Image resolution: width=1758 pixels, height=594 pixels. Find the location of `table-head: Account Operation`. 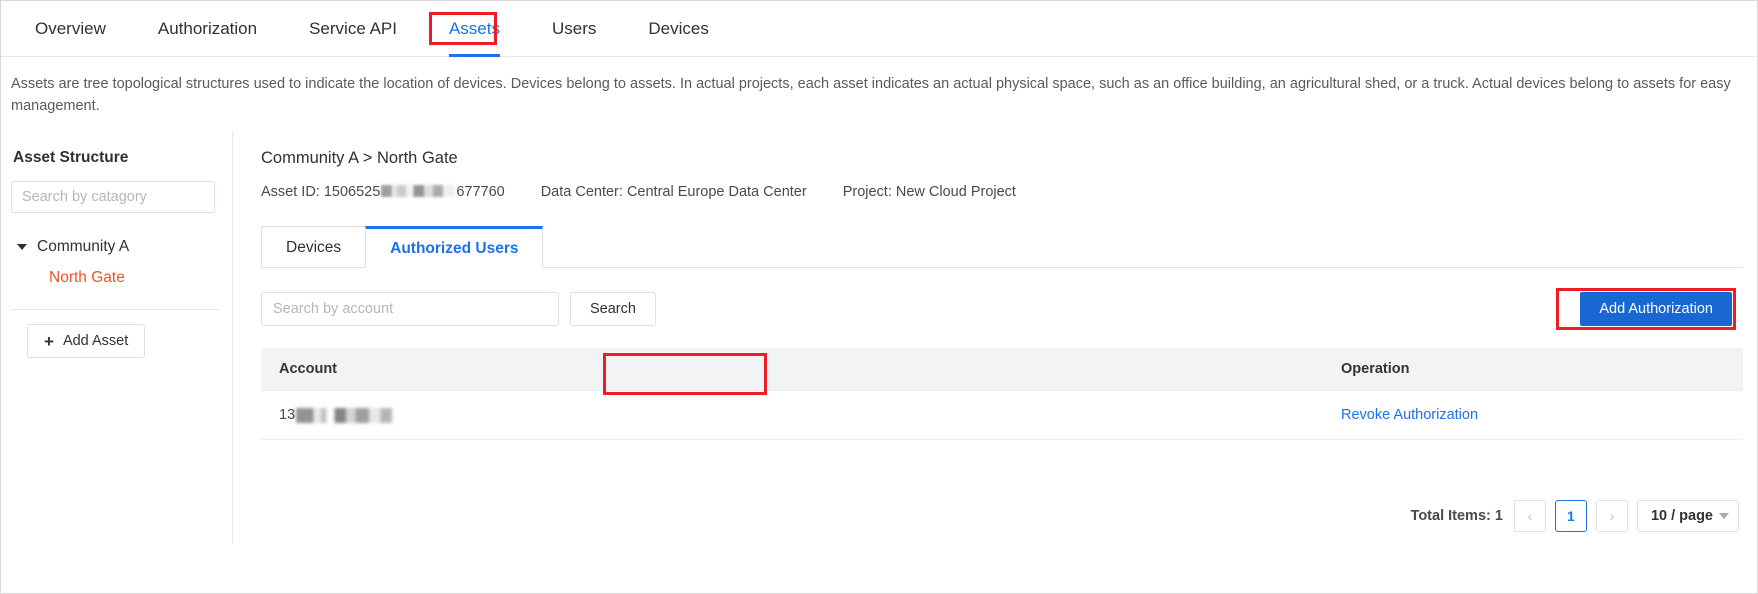

table-head: Account Operation is located at coordinates (1002, 369).